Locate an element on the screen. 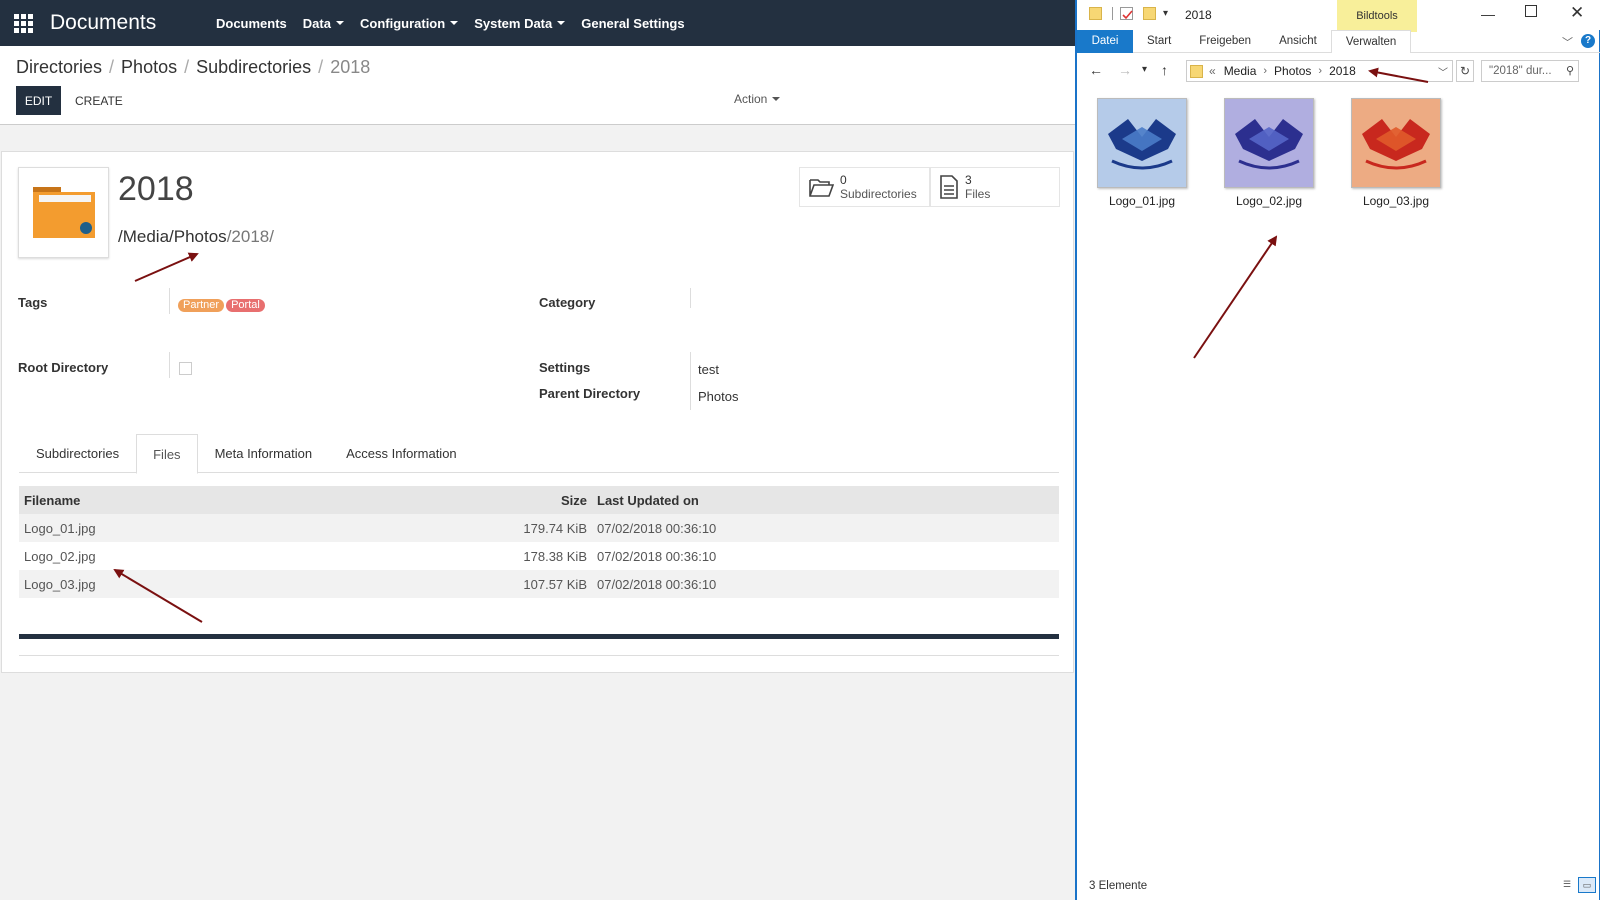 This screenshot has width=1600, height=900. breadcrumb-item: Directories is located at coordinates (59, 67).